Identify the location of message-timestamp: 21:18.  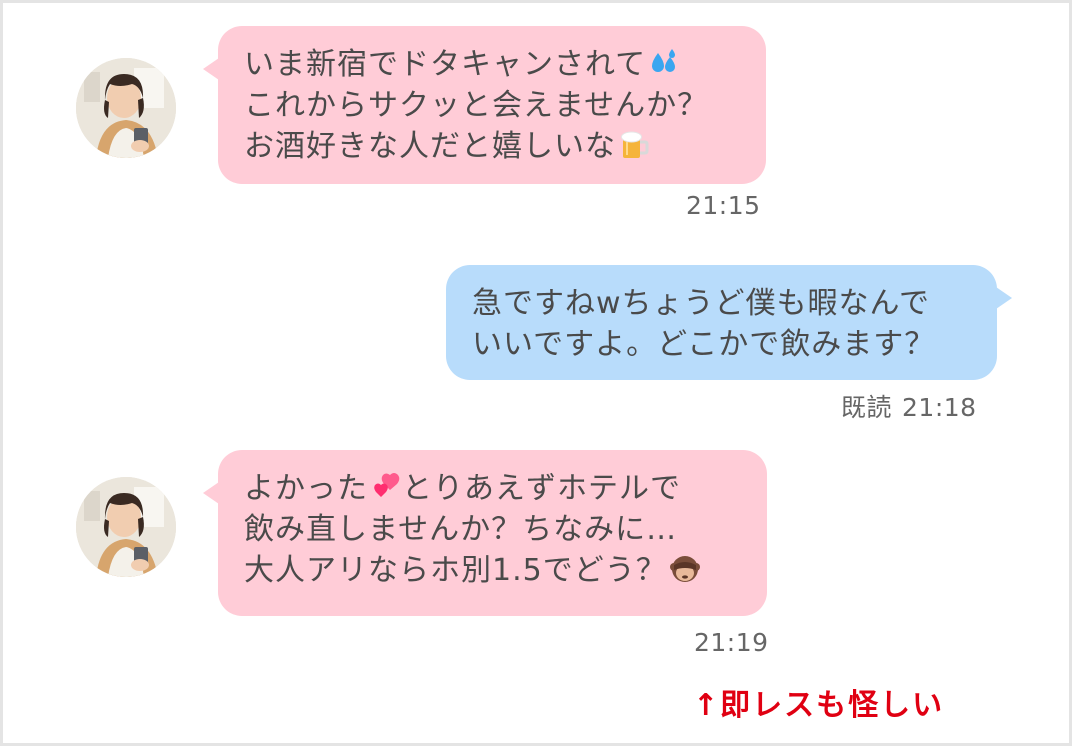
(939, 407).